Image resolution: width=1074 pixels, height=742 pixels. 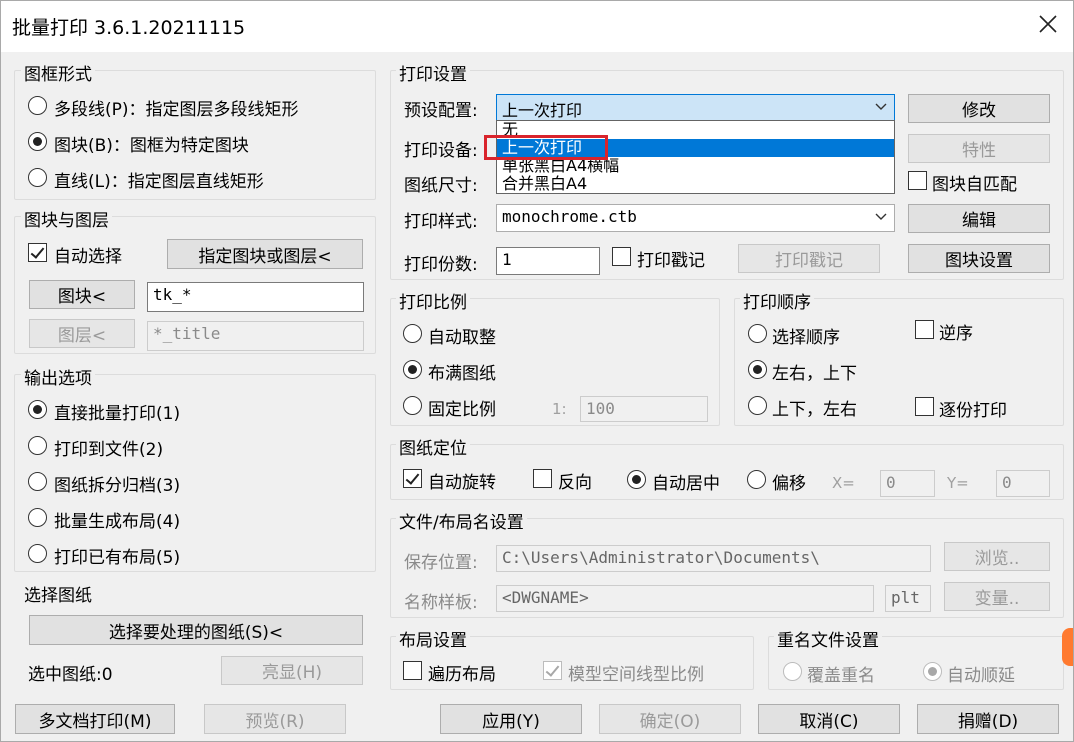 I want to click on auto-select-checkbox, so click(x=37, y=252).